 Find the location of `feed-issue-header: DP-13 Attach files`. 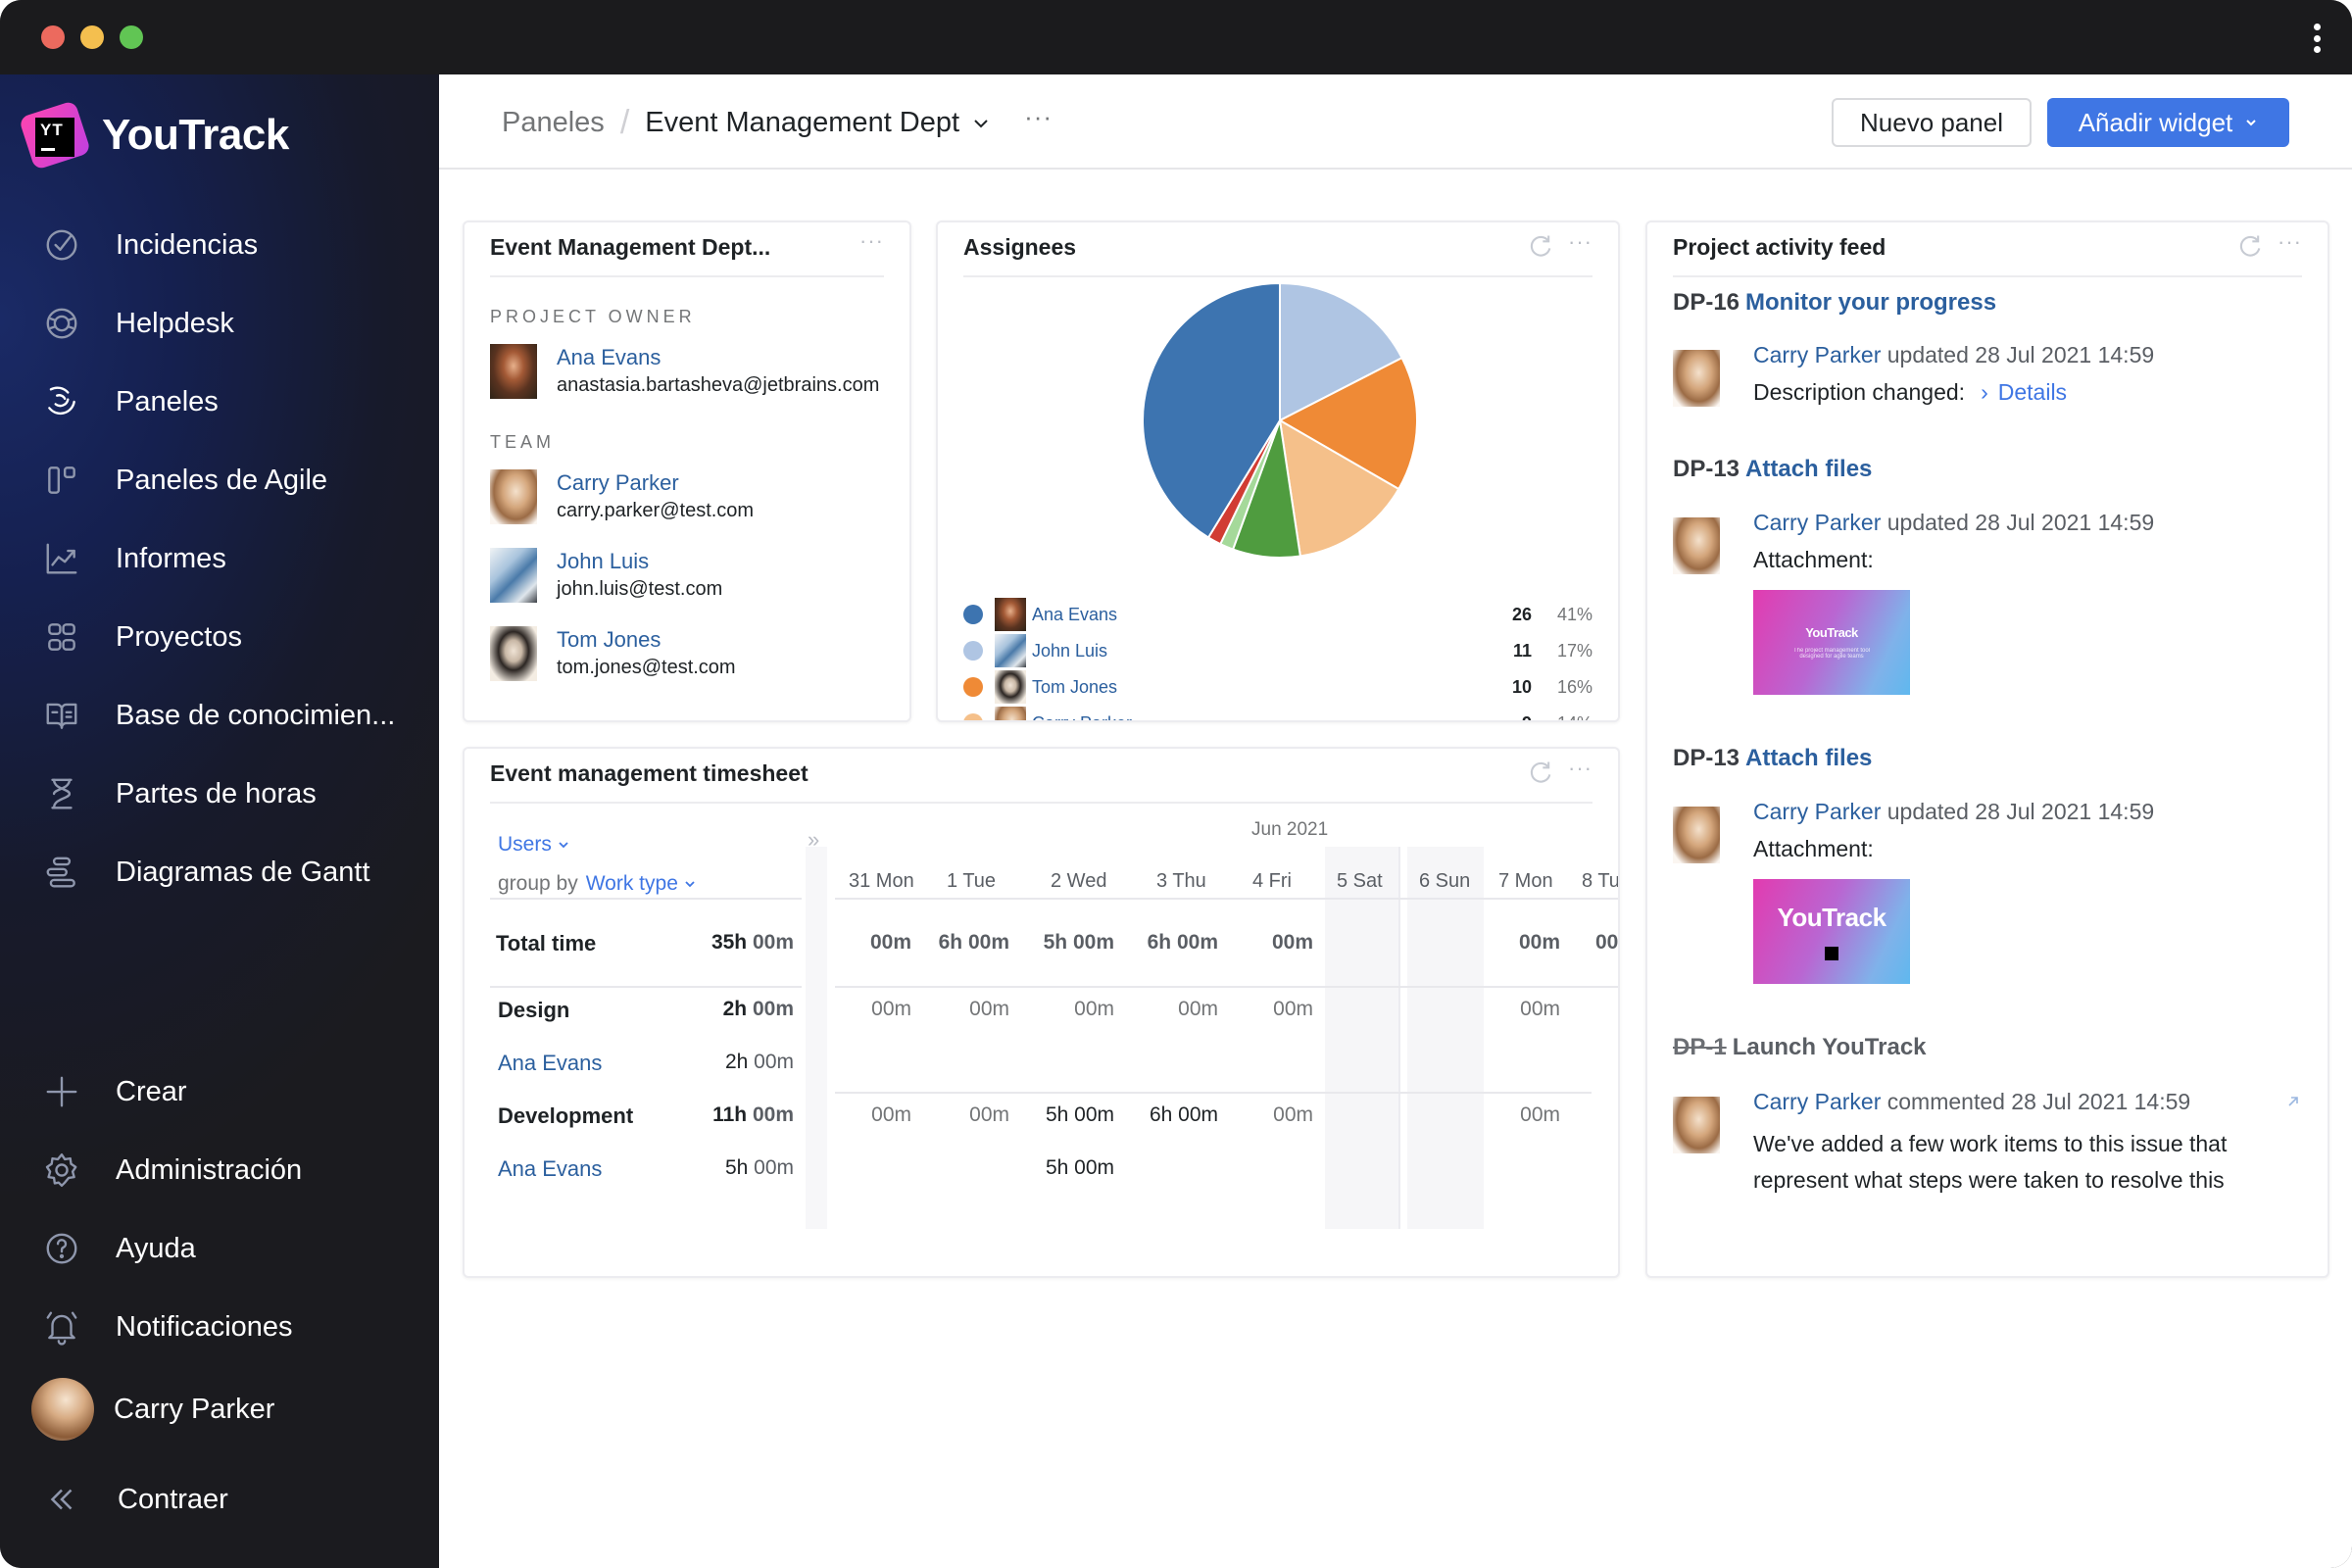

feed-issue-header: DP-13 Attach files is located at coordinates (1772, 758).